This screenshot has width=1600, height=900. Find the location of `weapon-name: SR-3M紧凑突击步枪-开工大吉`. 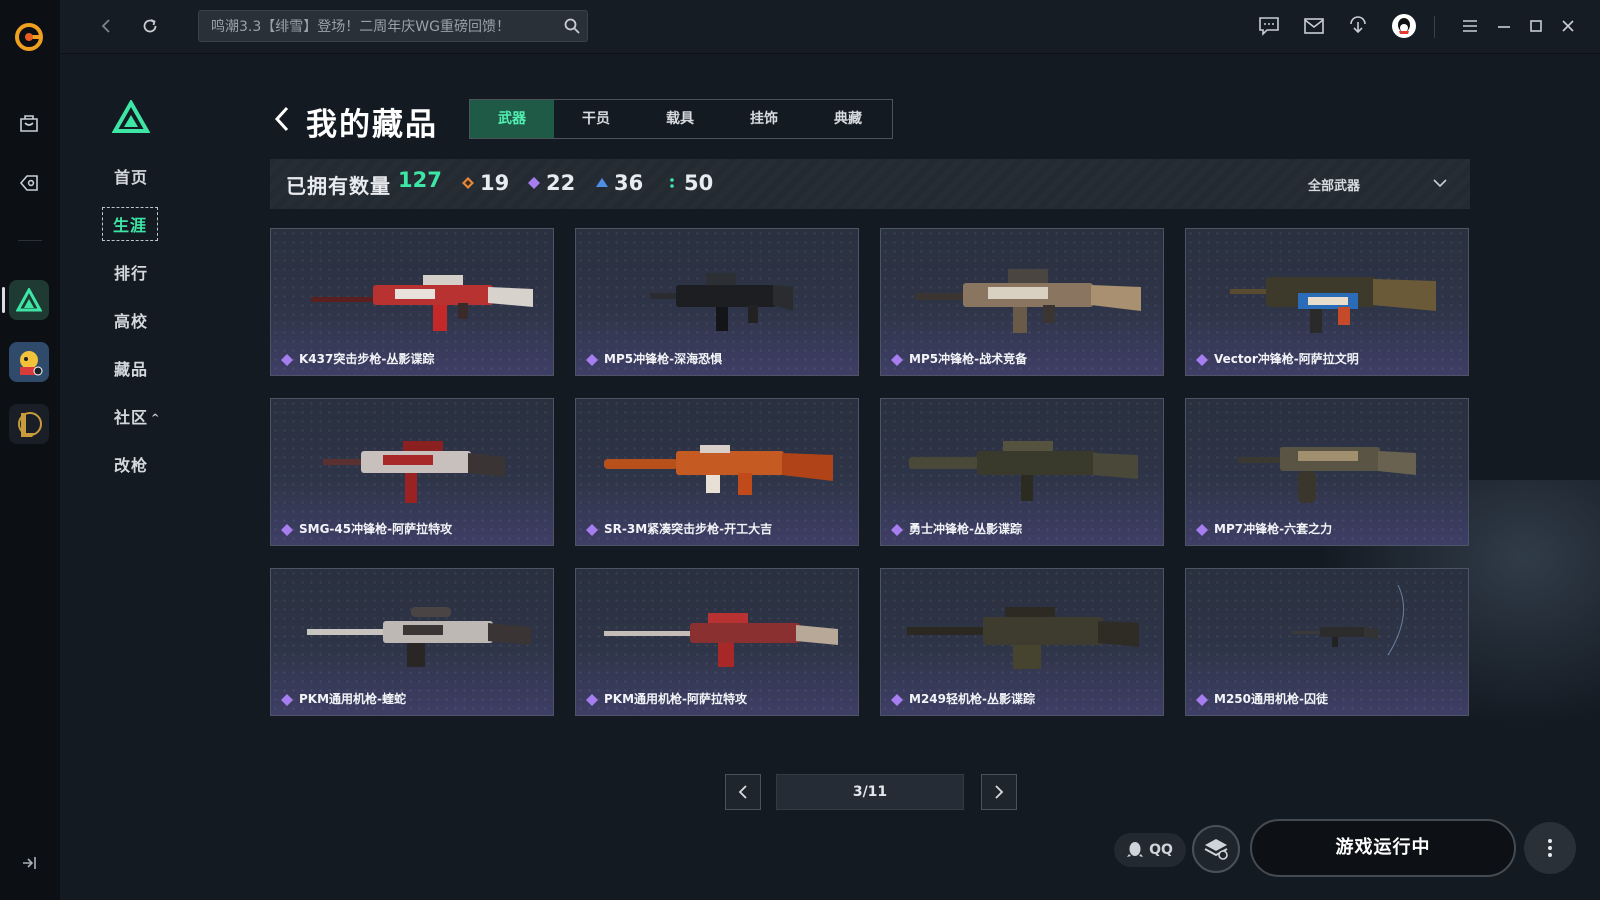

weapon-name: SR-3M紧凑突击步枪-开工大吉 is located at coordinates (688, 529).